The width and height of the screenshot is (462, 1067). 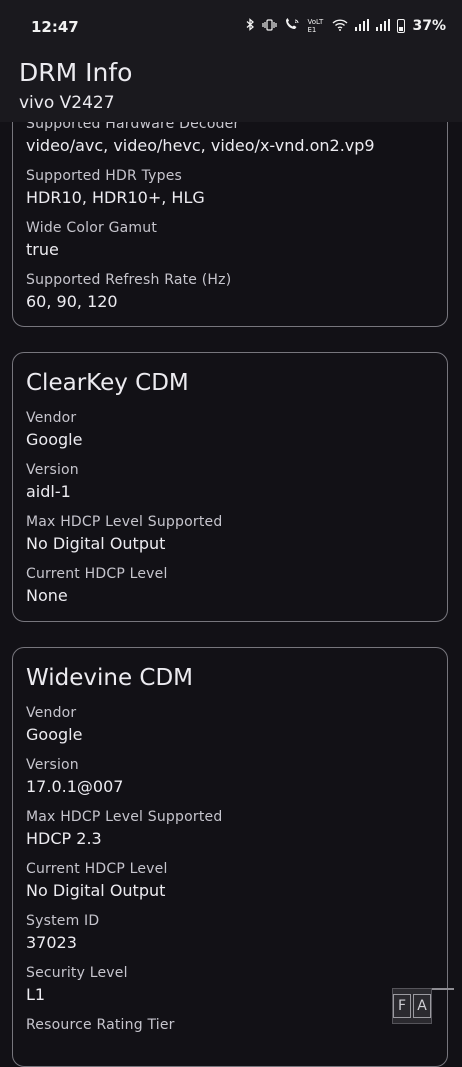 I want to click on floating-overlay-button: F A, so click(x=412, y=1006).